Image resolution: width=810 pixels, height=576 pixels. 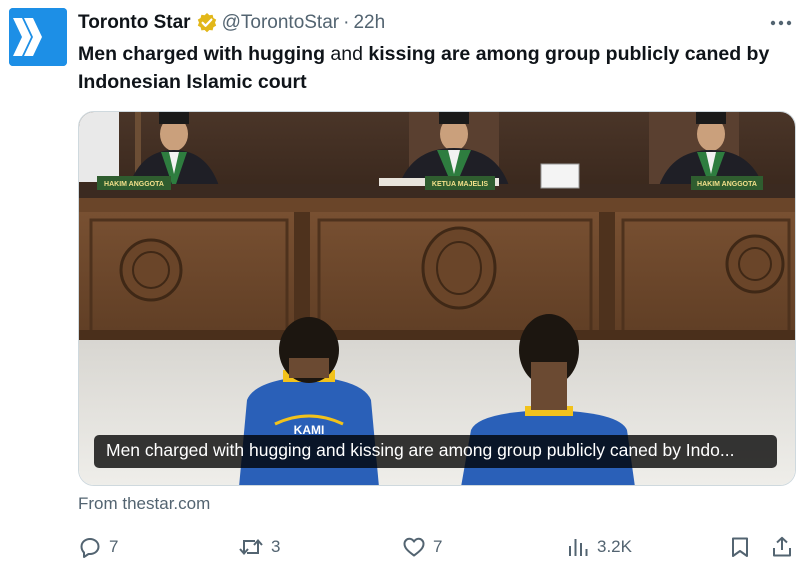 I want to click on bookmark-button, so click(x=740, y=547).